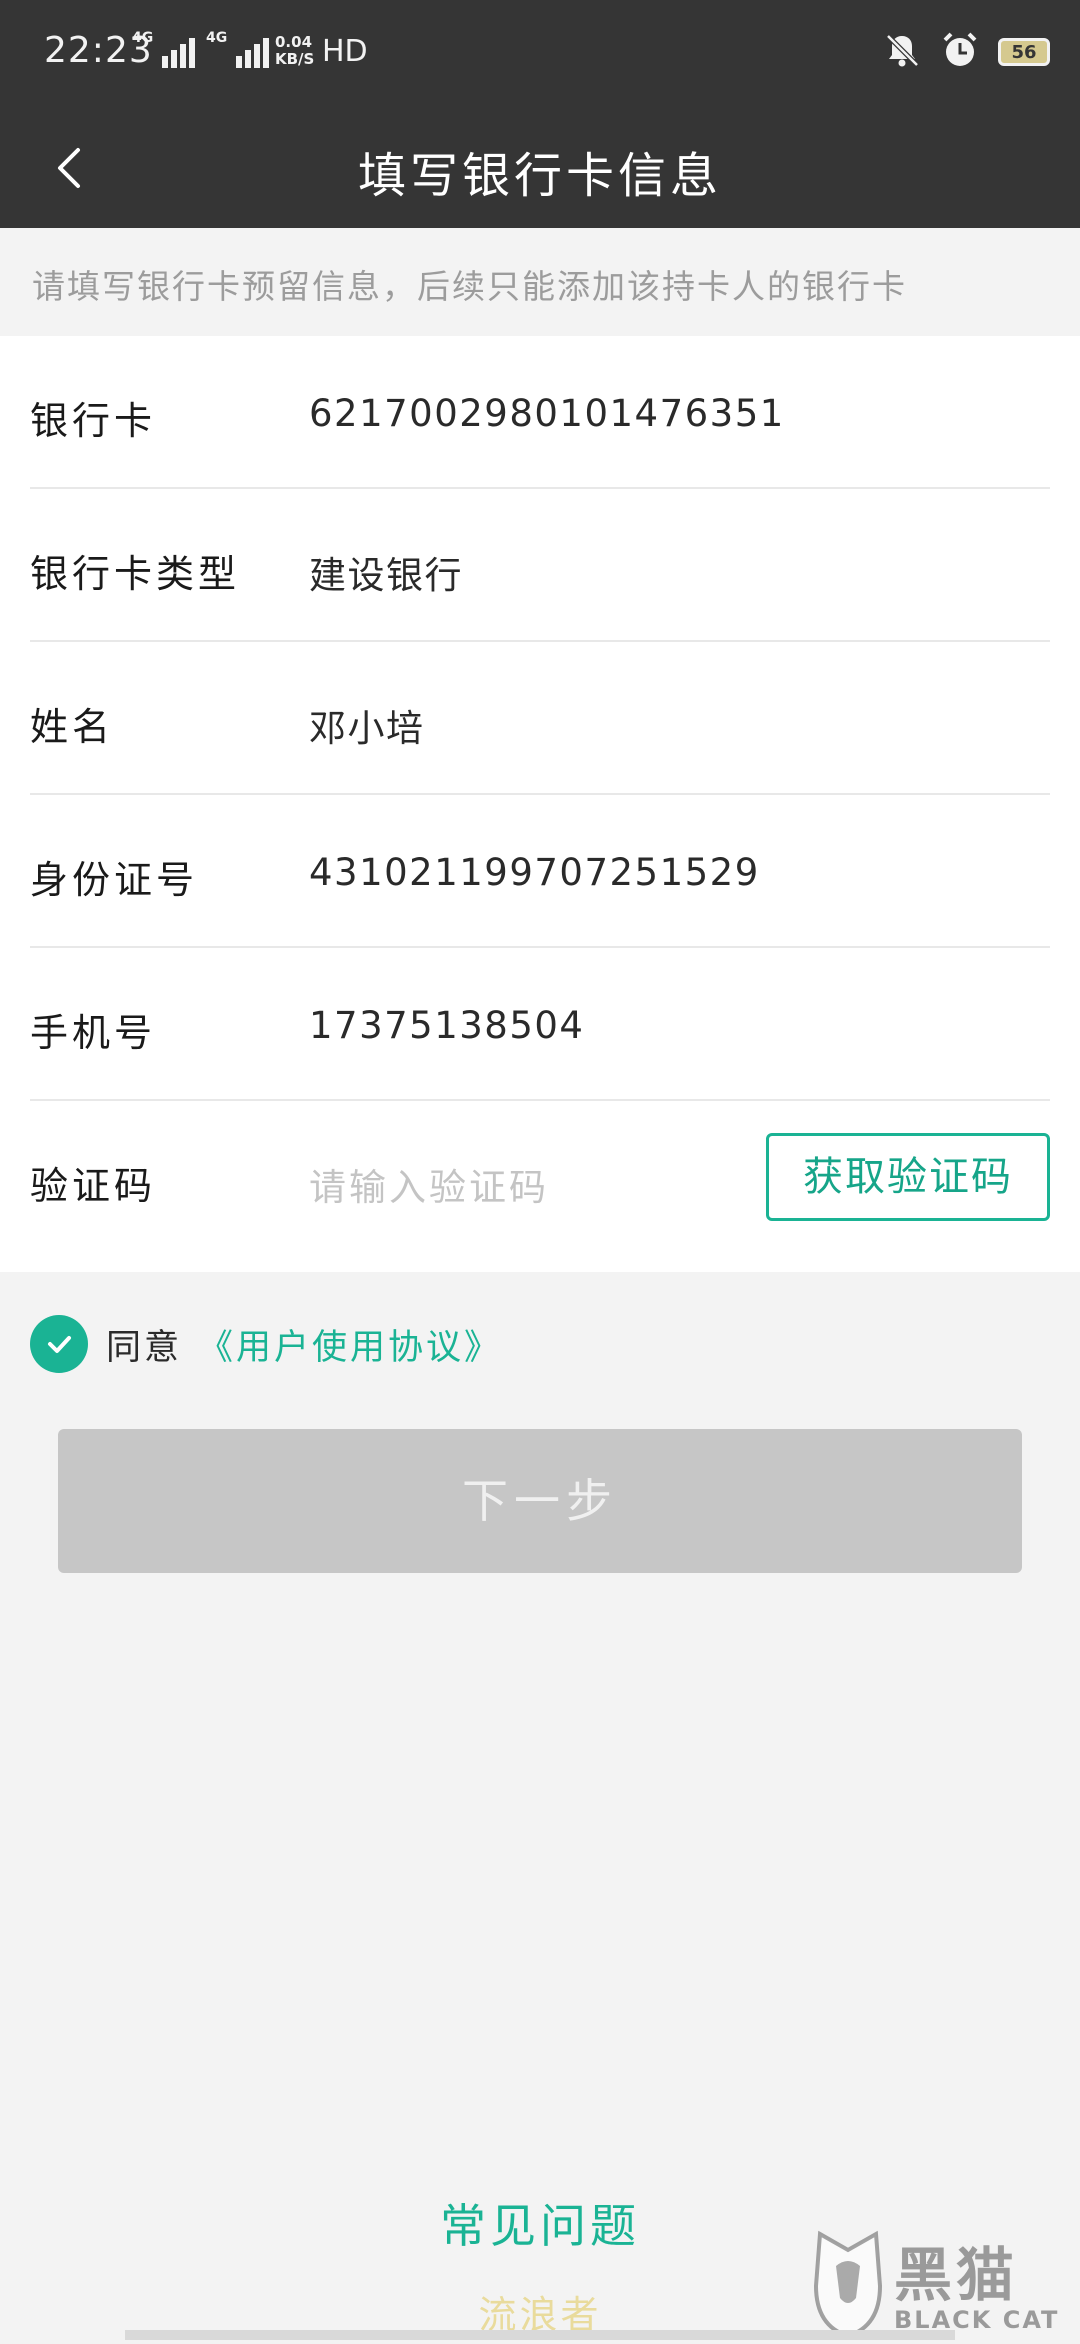  I want to click on form-label: 身份证号, so click(114, 880).